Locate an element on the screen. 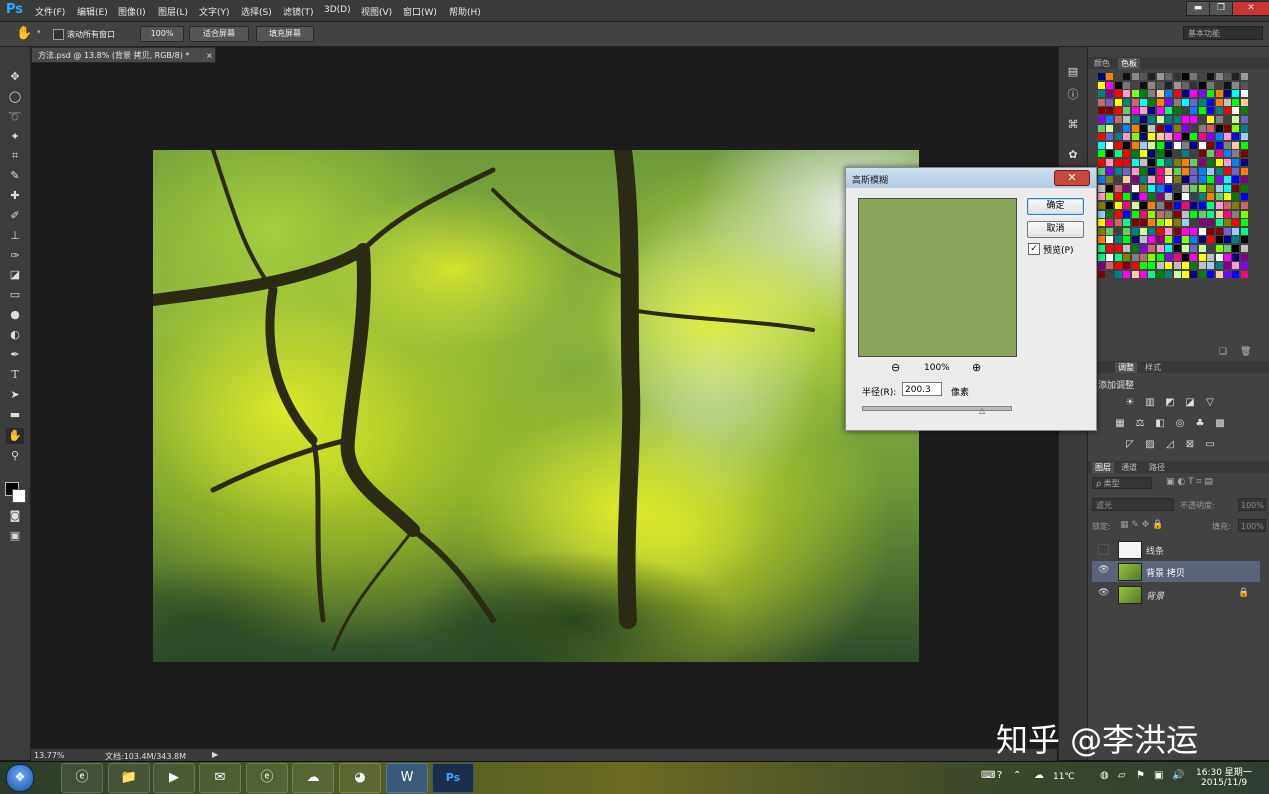 Image resolution: width=1269 pixels, height=794 pixels. tab-color: 颜色 is located at coordinates (1102, 63).